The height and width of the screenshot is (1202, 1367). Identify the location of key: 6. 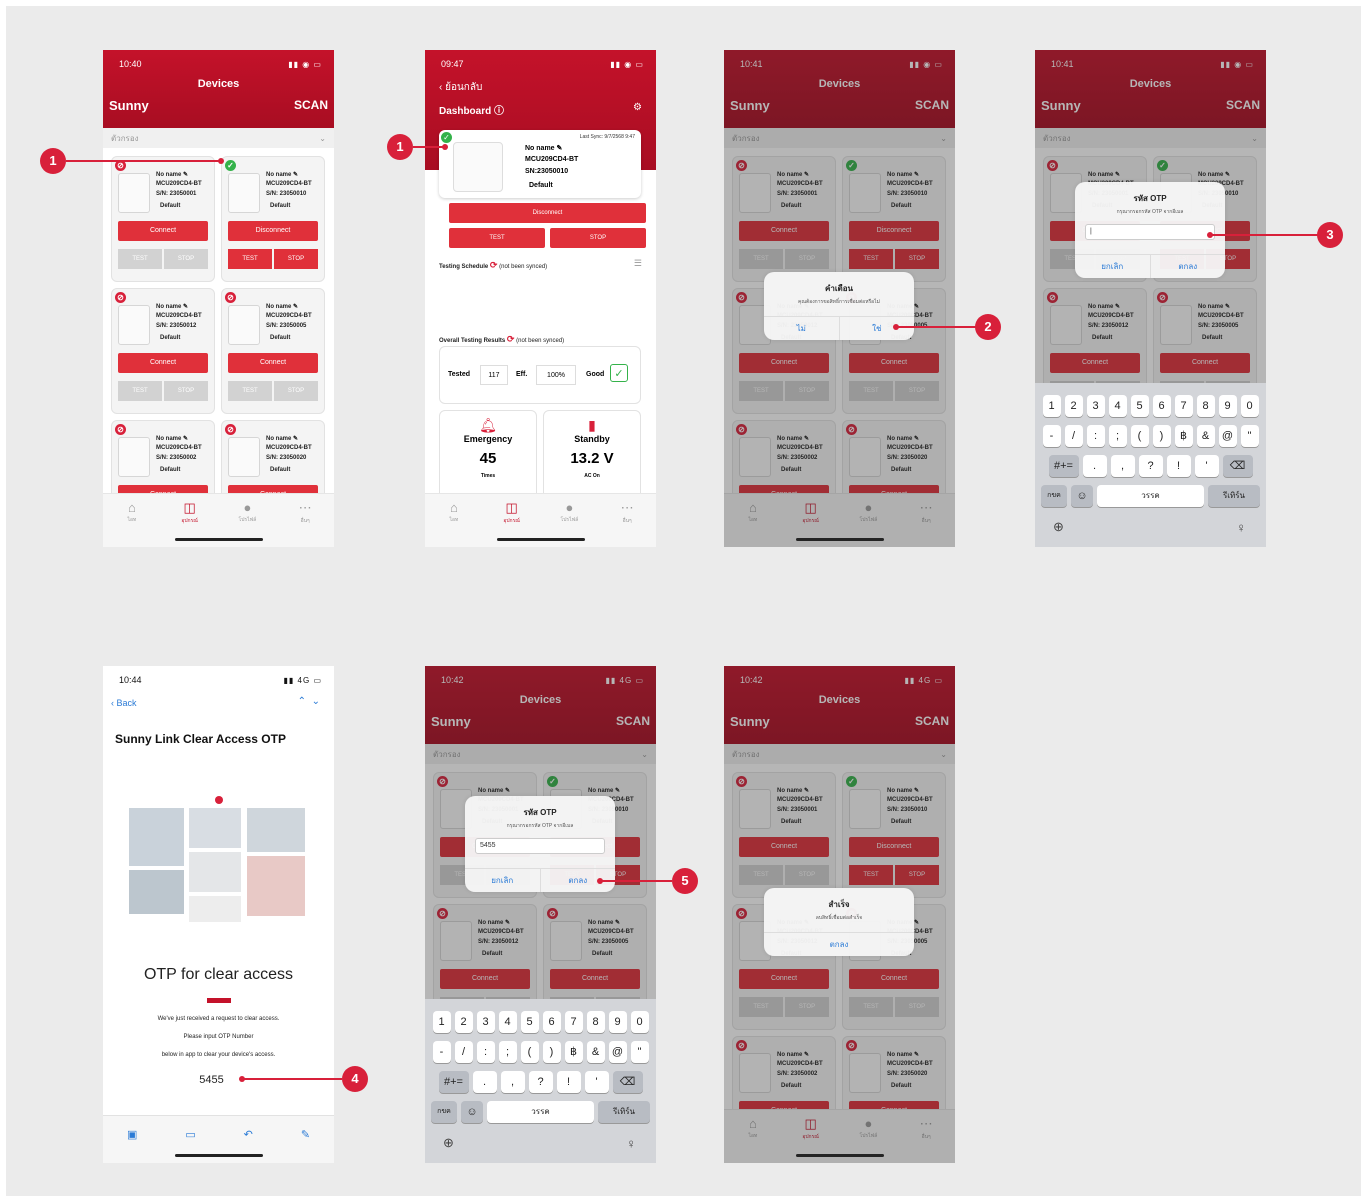
(551, 1022).